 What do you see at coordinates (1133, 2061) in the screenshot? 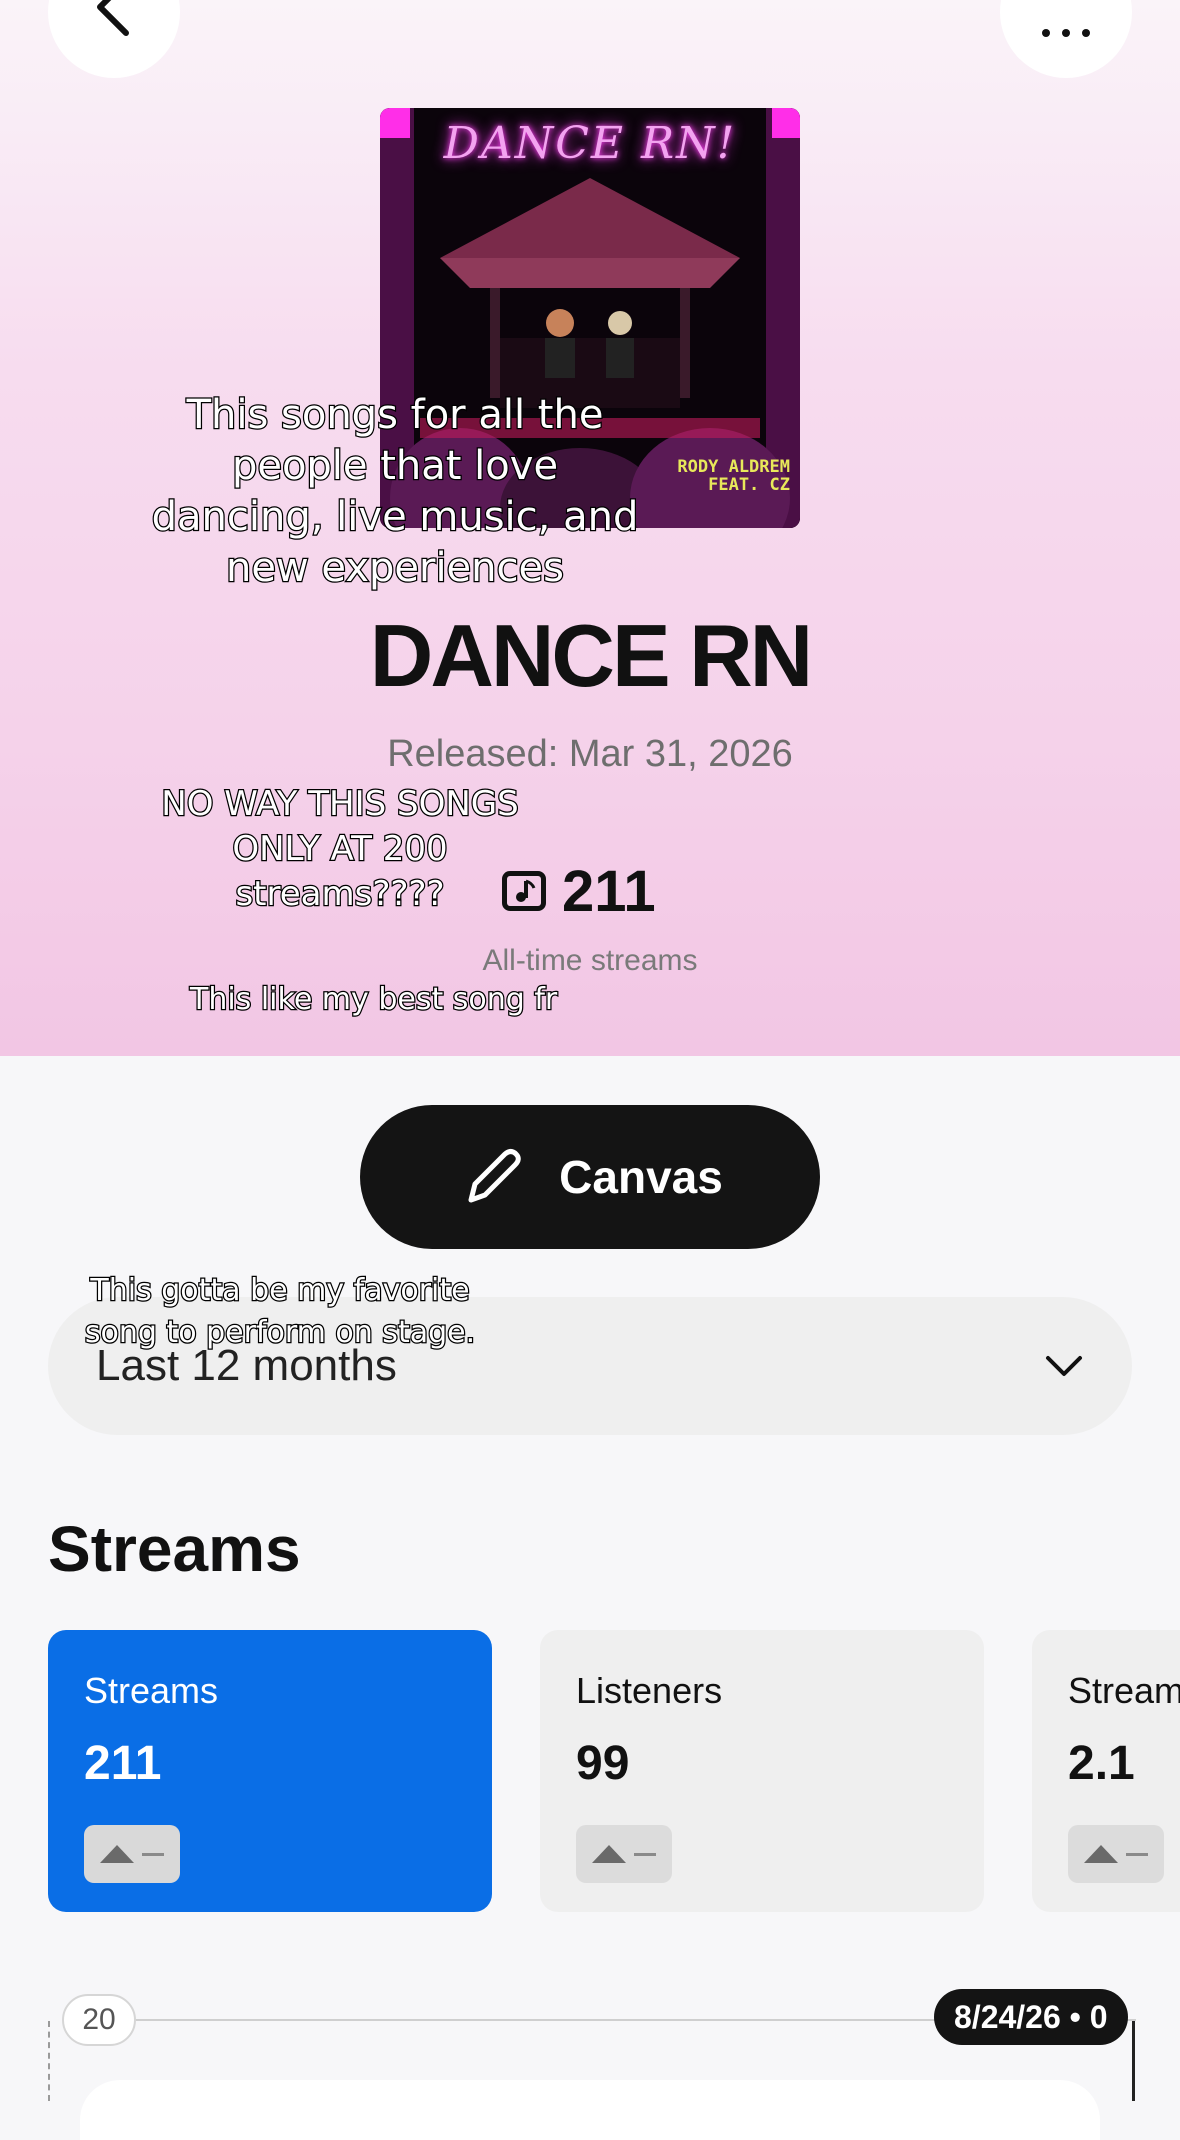
I see `chart-cursor-line` at bounding box center [1133, 2061].